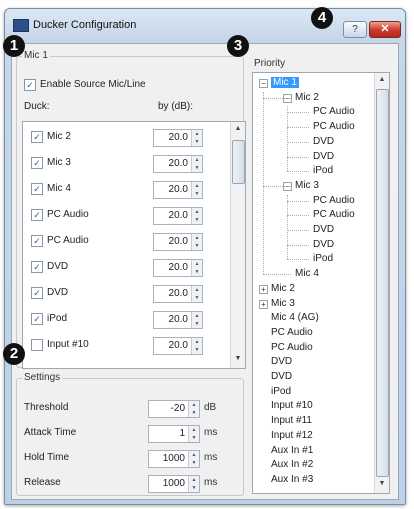  I want to click on help-button: ?, so click(355, 29).